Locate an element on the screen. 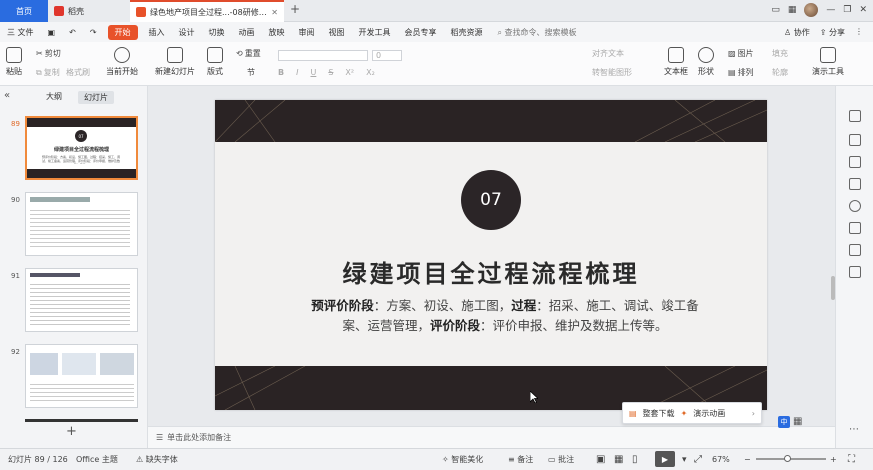  picture-button: ▨ 图片 is located at coordinates (741, 53).